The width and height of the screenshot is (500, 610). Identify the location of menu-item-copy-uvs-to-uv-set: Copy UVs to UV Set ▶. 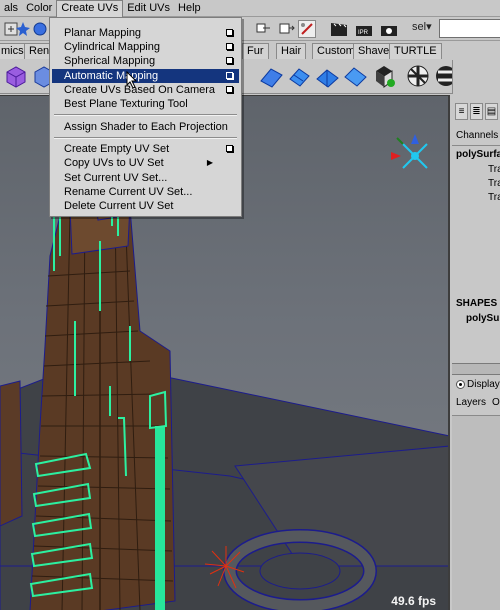
(145, 163).